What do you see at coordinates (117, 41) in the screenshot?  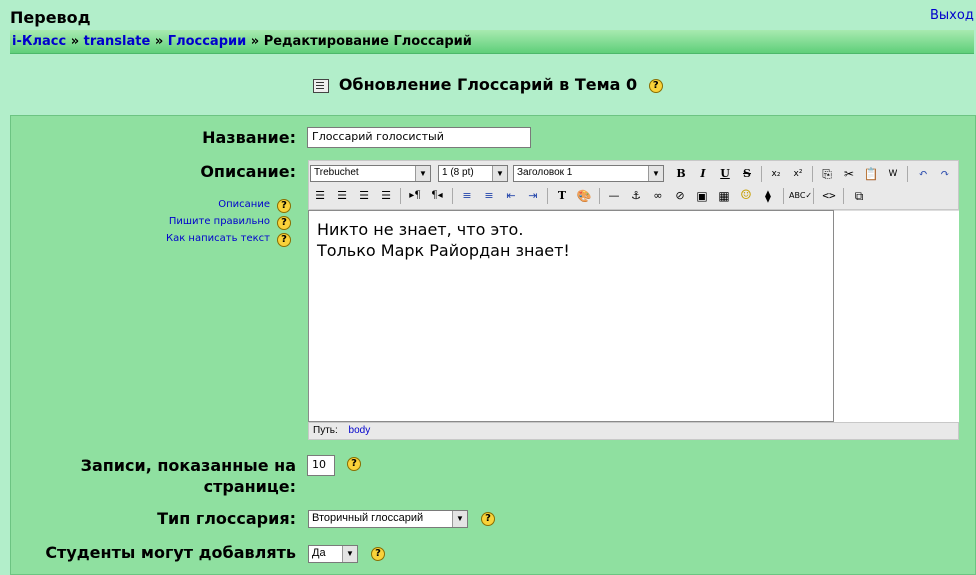 I see `breadcrumb-item-translate: translate` at bounding box center [117, 41].